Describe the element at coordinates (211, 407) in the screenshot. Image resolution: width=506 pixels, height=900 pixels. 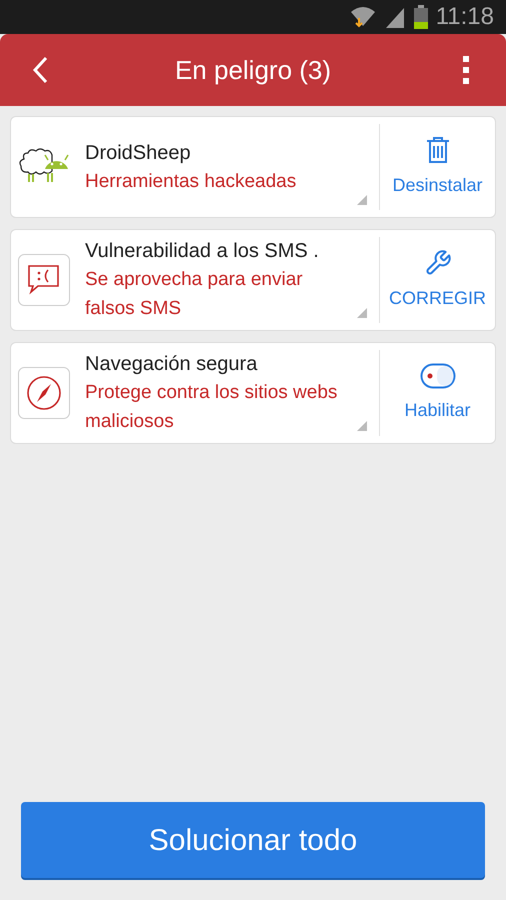
I see `threat-description: Protege contra los sitios webs maliciosos` at that location.